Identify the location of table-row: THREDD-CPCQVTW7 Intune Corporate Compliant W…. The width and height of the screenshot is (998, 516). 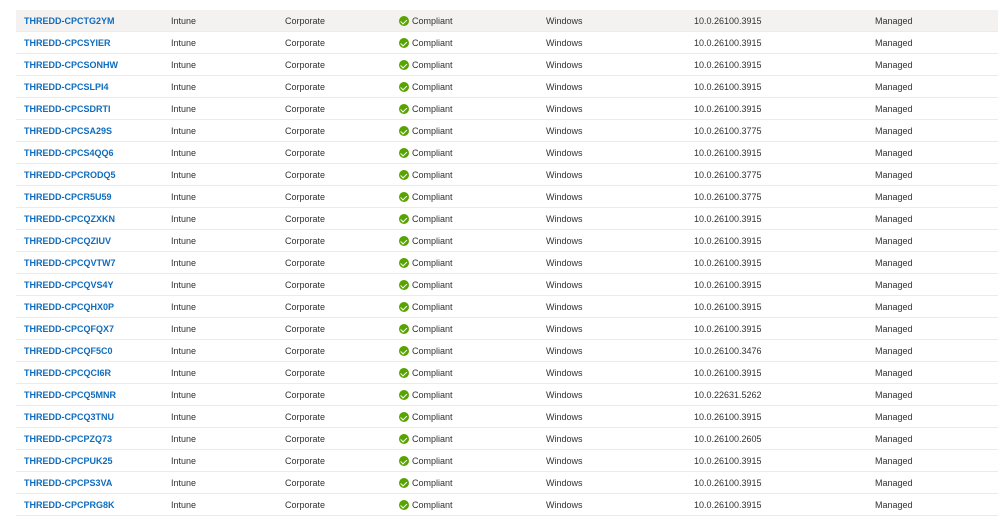
(507, 263).